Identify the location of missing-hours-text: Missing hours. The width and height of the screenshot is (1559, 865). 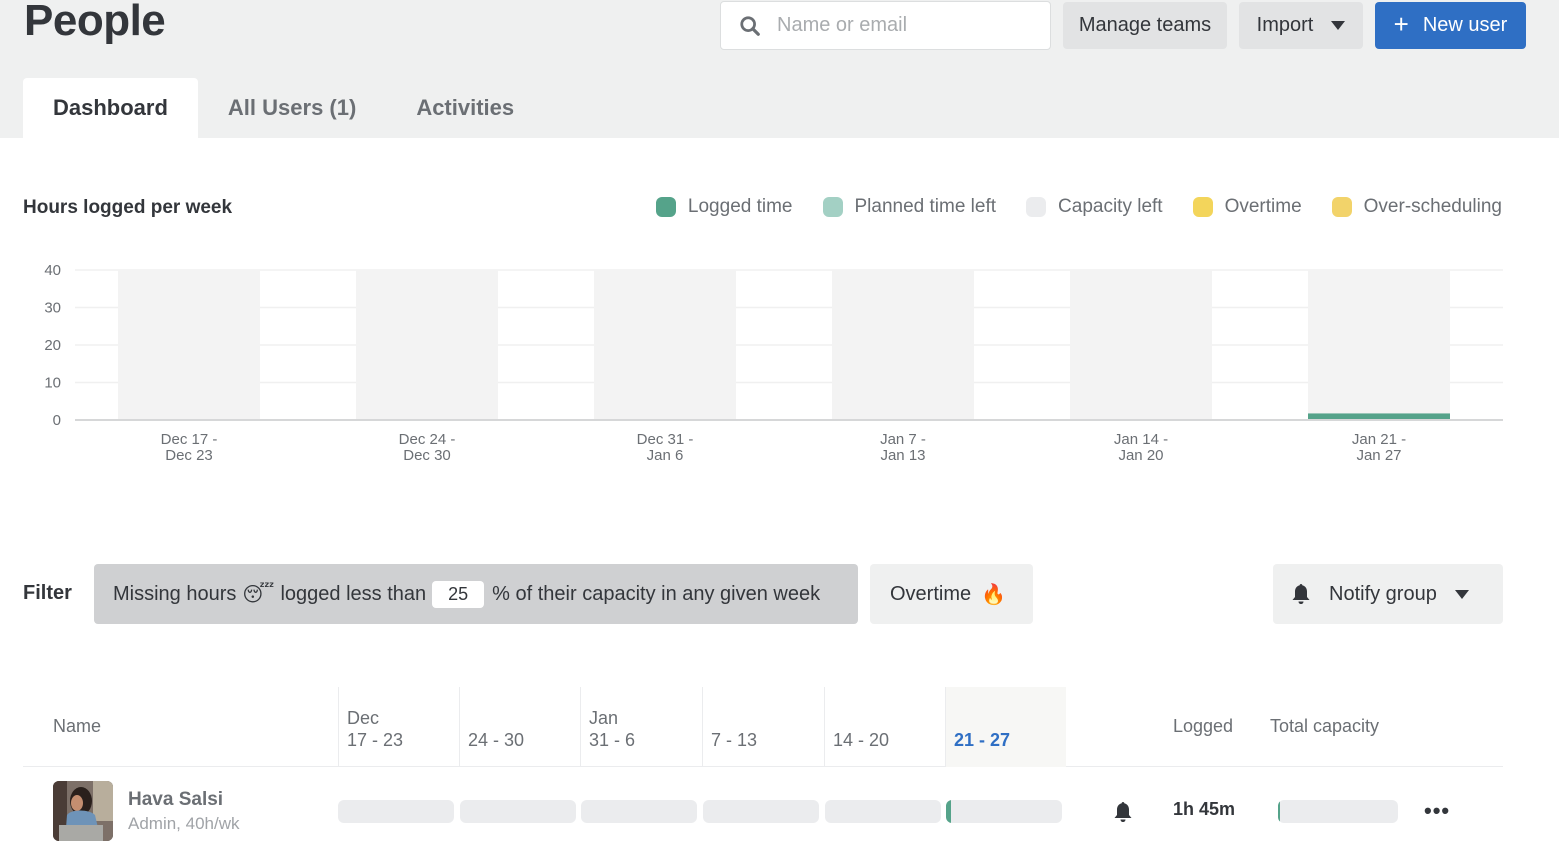
(175, 593).